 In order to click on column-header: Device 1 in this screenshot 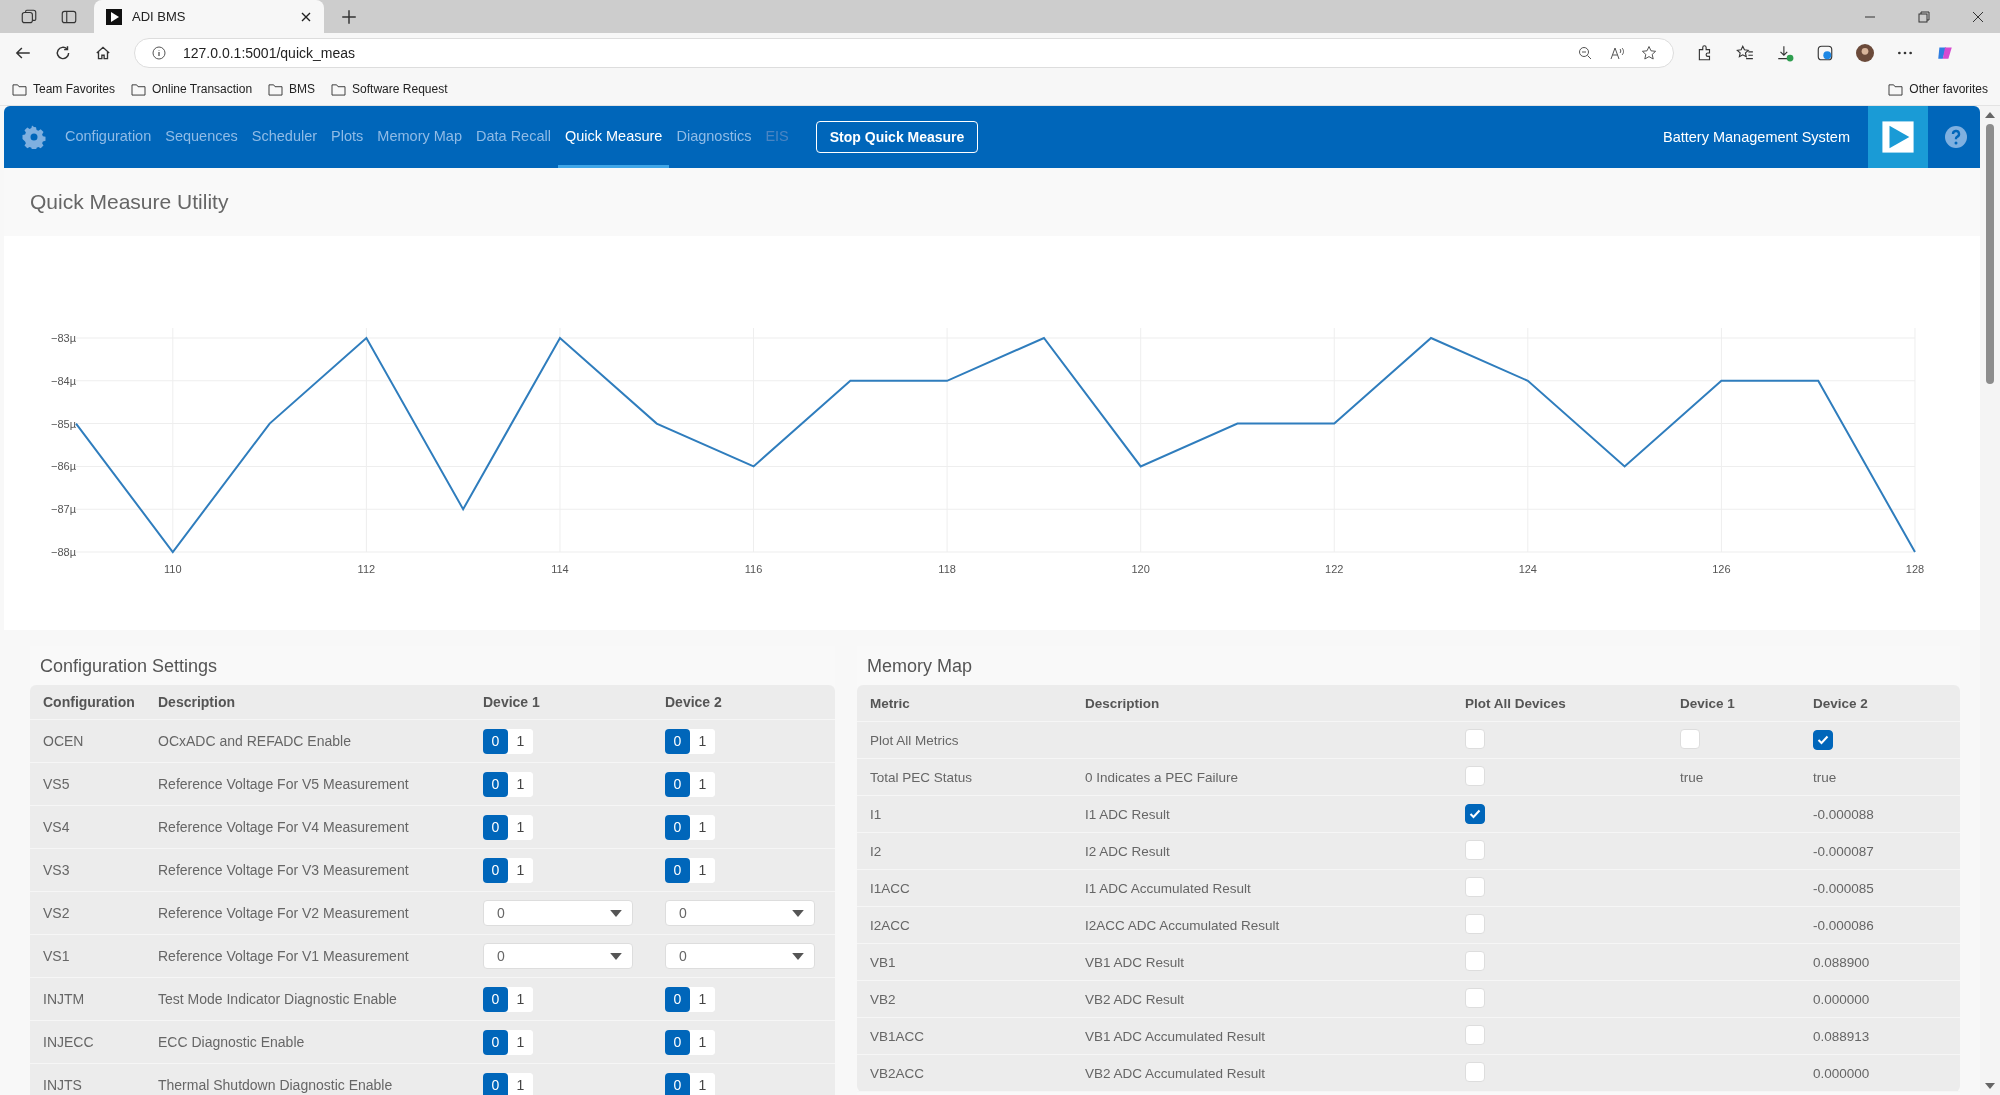, I will do `click(1708, 703)`.